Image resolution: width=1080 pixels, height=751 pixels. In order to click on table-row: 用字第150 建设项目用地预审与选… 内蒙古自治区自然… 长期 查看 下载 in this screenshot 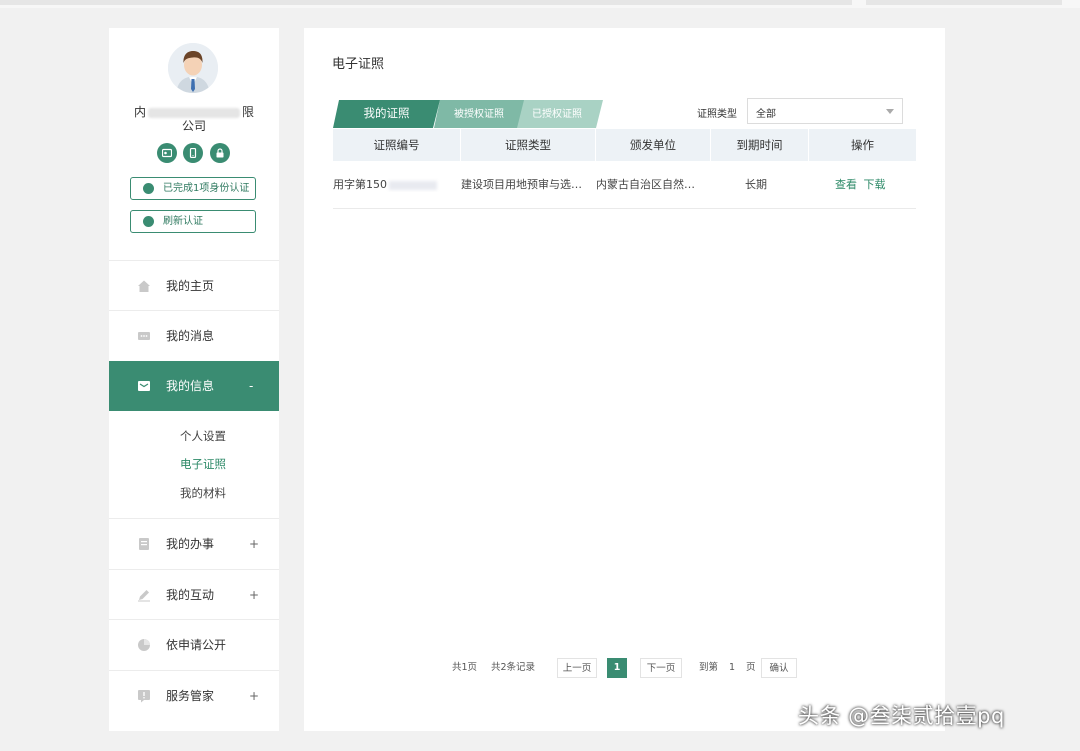, I will do `click(624, 185)`.